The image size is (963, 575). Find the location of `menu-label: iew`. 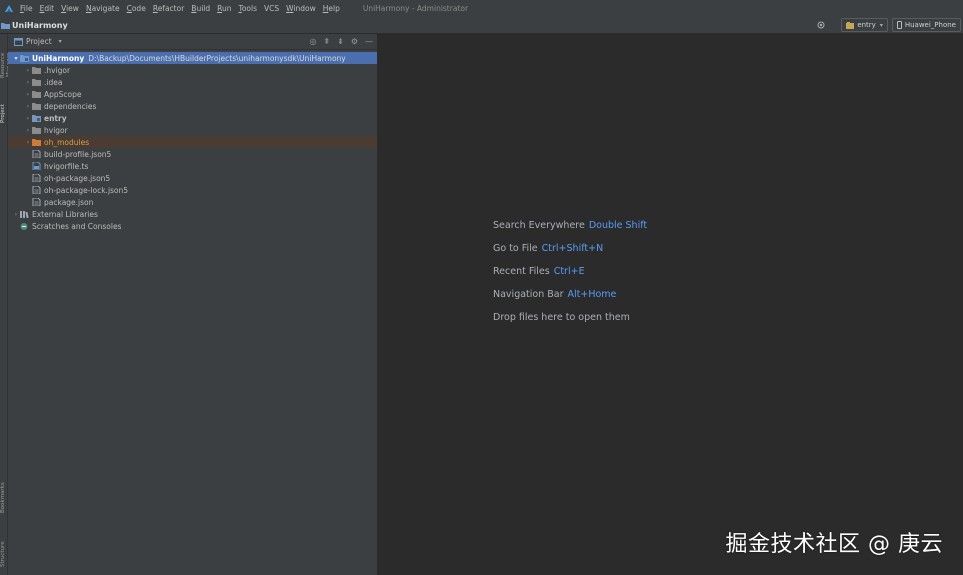

menu-label: iew is located at coordinates (72, 8).